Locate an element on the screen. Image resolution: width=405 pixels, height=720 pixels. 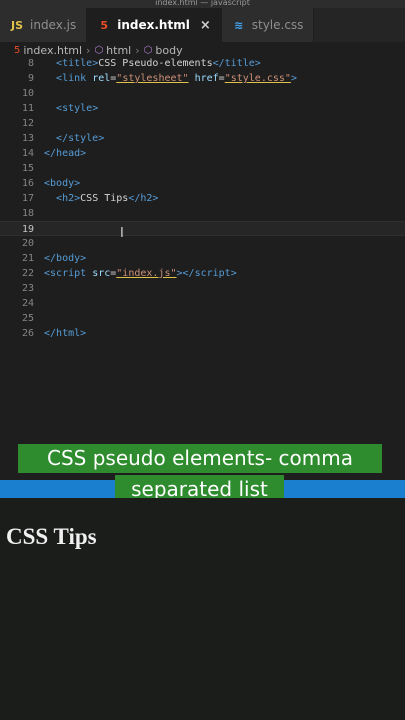
code-line: 19 is located at coordinates (202, 228).